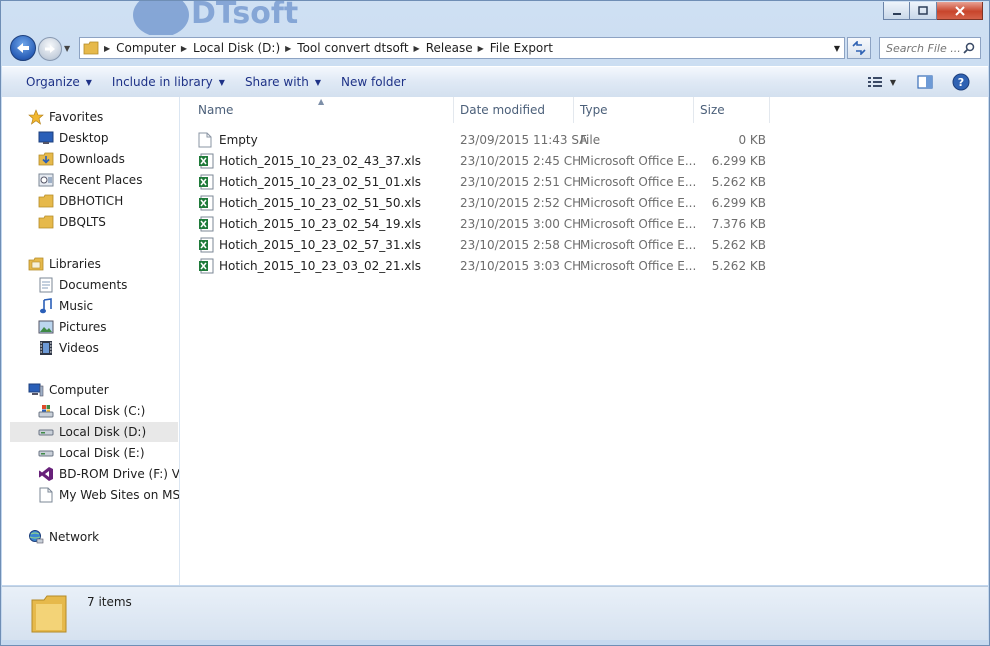 The width and height of the screenshot is (990, 646). What do you see at coordinates (960, 11) in the screenshot?
I see `close-button` at bounding box center [960, 11].